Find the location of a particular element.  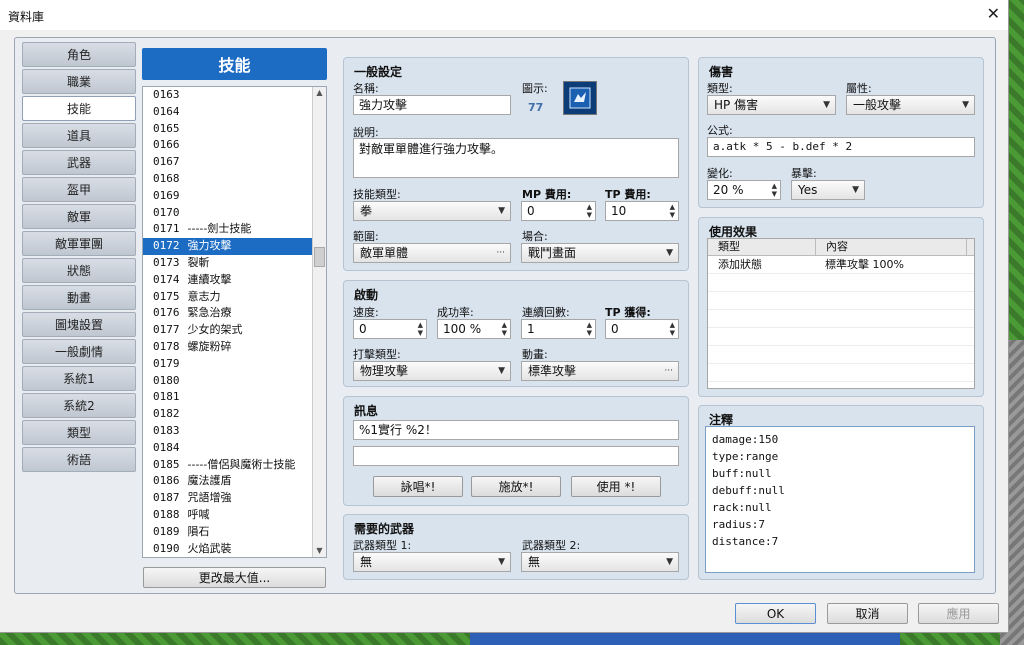

tp-cost-spinner: 10 ▲ ▼ is located at coordinates (642, 211).